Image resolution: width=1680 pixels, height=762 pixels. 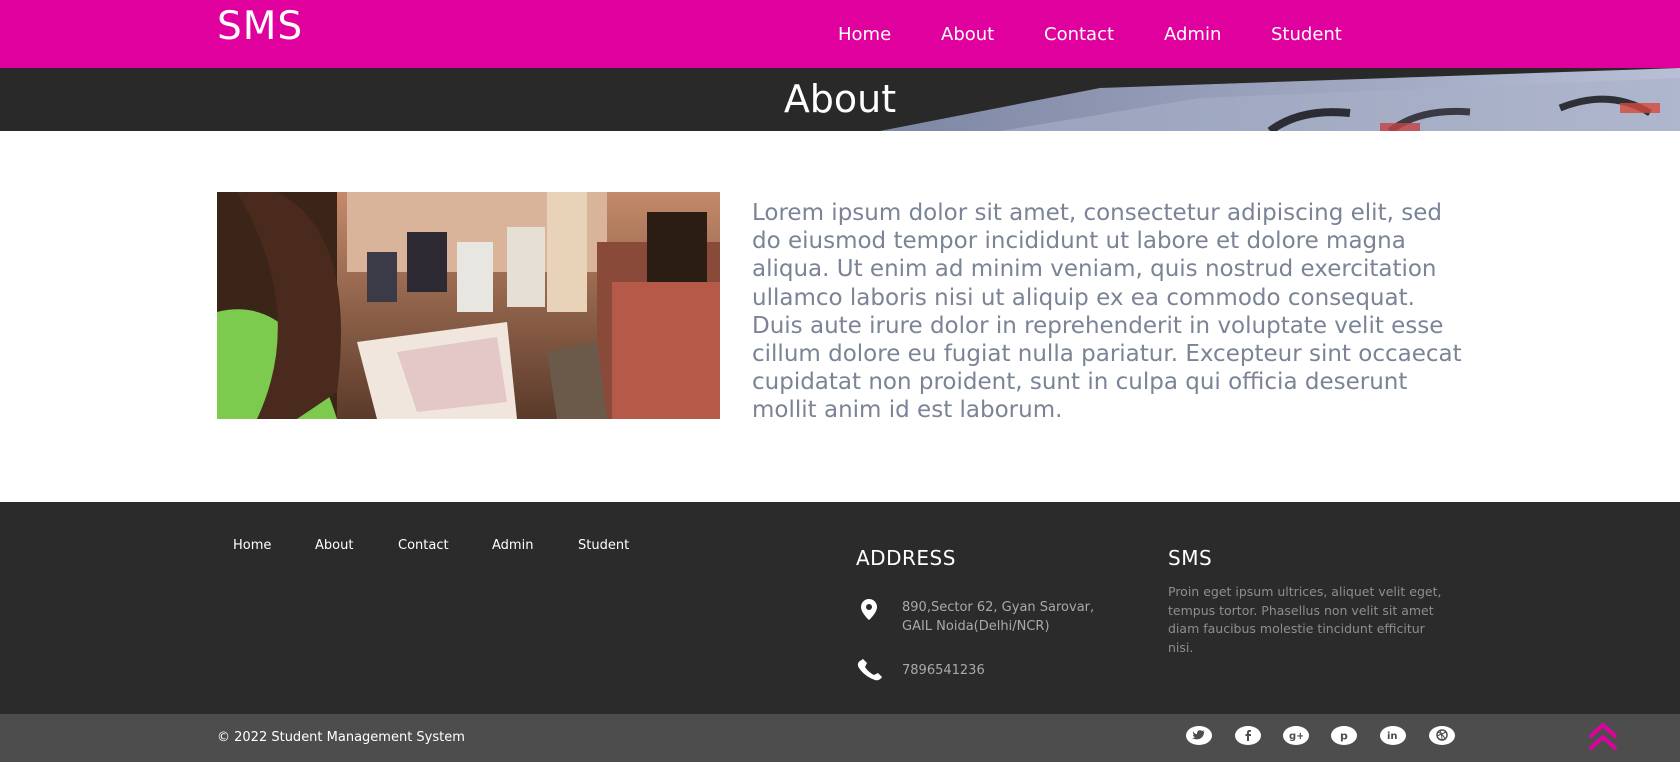 I want to click on page-title: About, so click(x=840, y=99).